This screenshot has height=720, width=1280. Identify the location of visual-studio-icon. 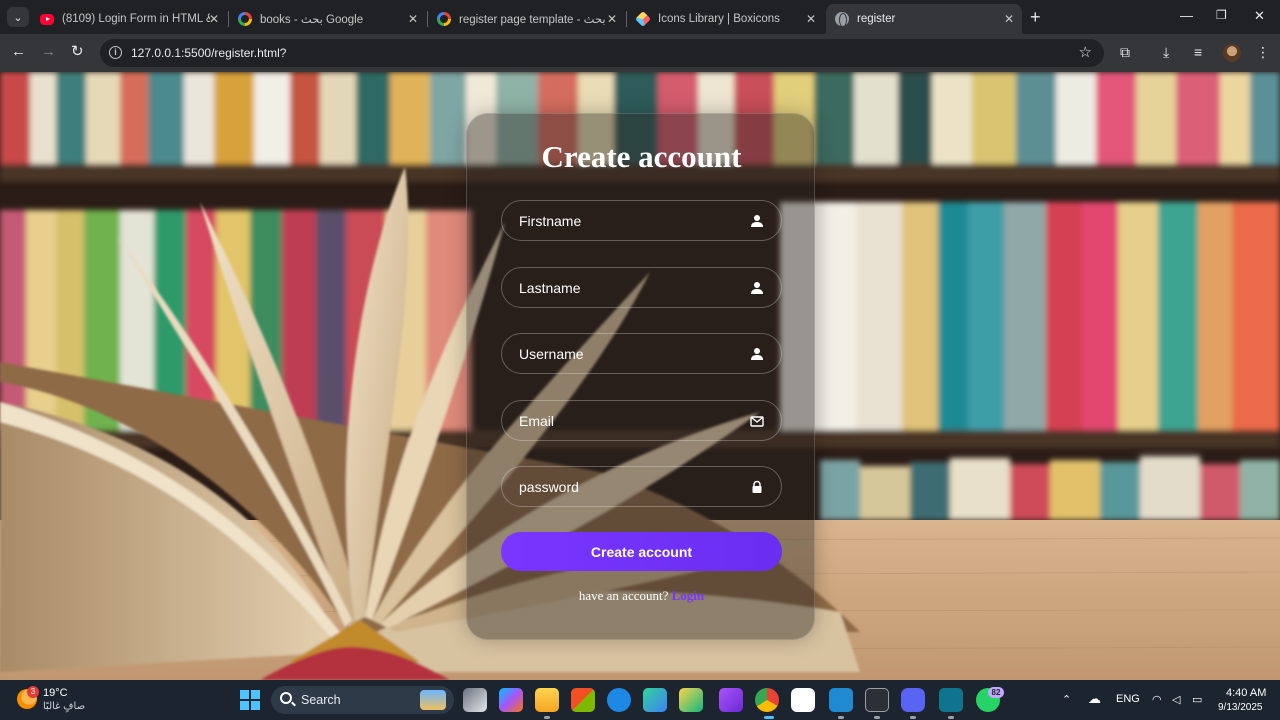
(731, 700).